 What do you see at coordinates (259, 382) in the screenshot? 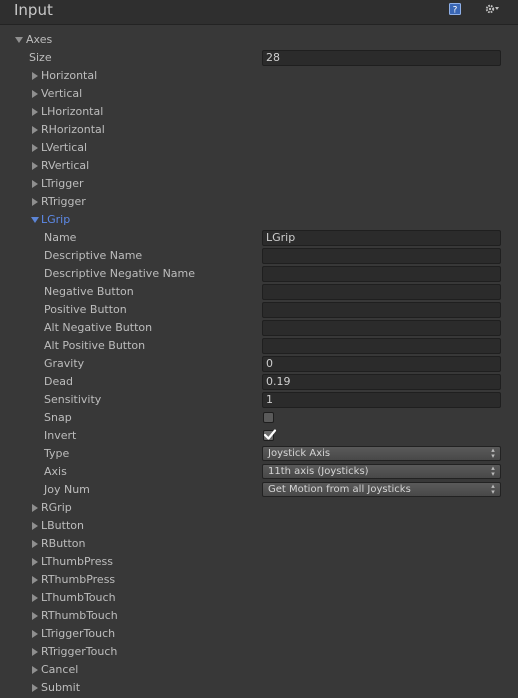
I see `dead-row: Dead 0.19` at bounding box center [259, 382].